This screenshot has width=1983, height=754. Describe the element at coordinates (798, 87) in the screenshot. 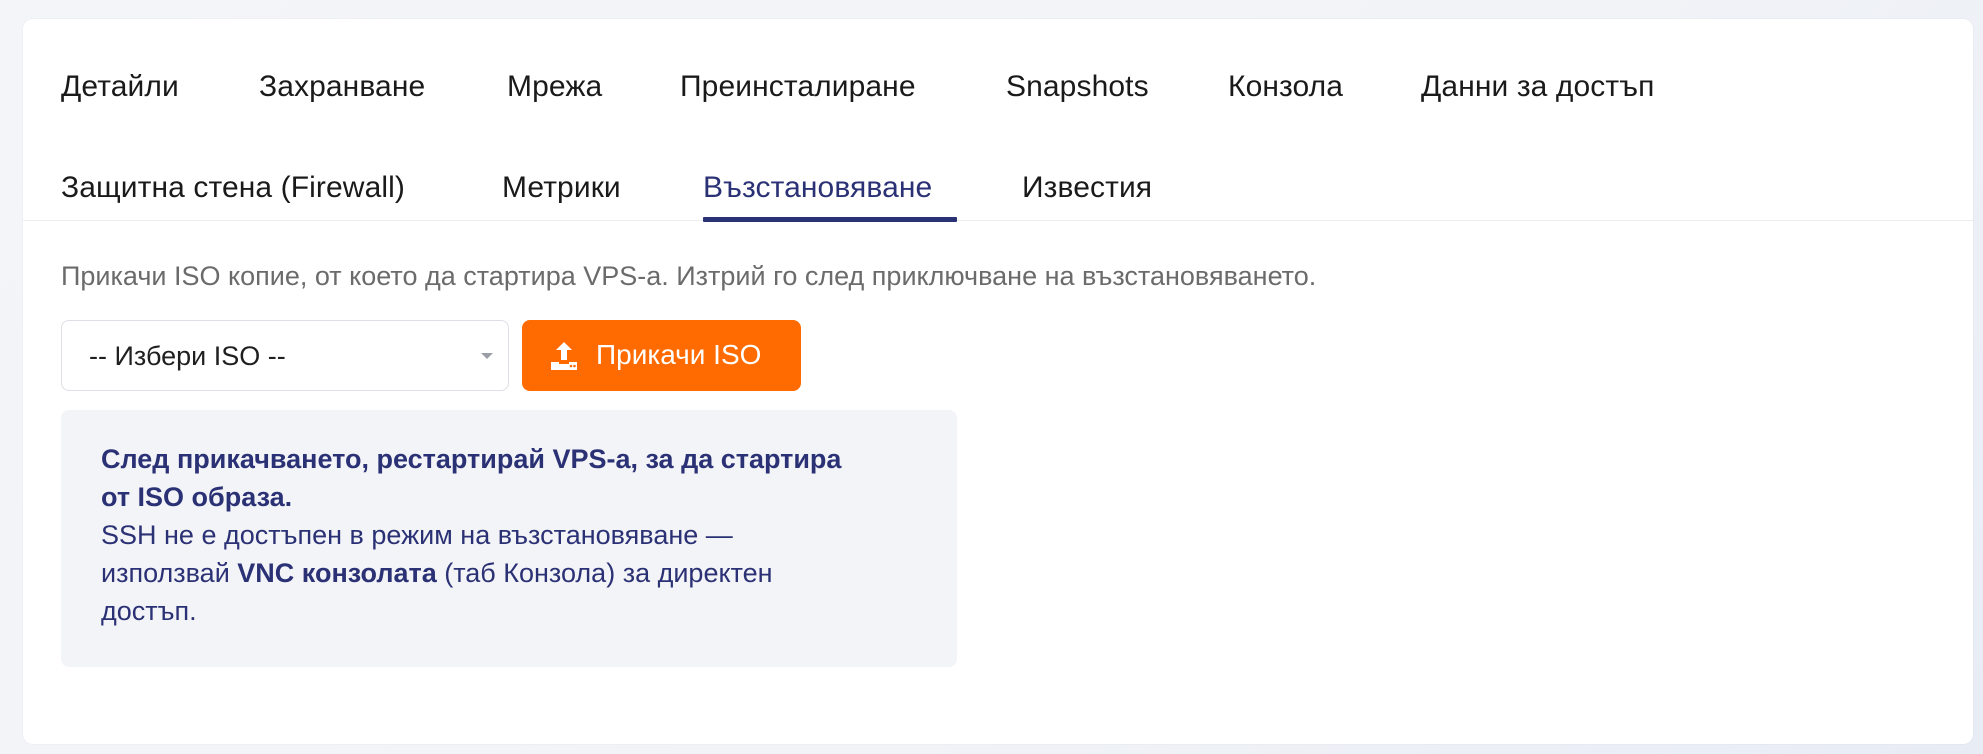

I see `tab-reinstall: Преинсталиране` at that location.